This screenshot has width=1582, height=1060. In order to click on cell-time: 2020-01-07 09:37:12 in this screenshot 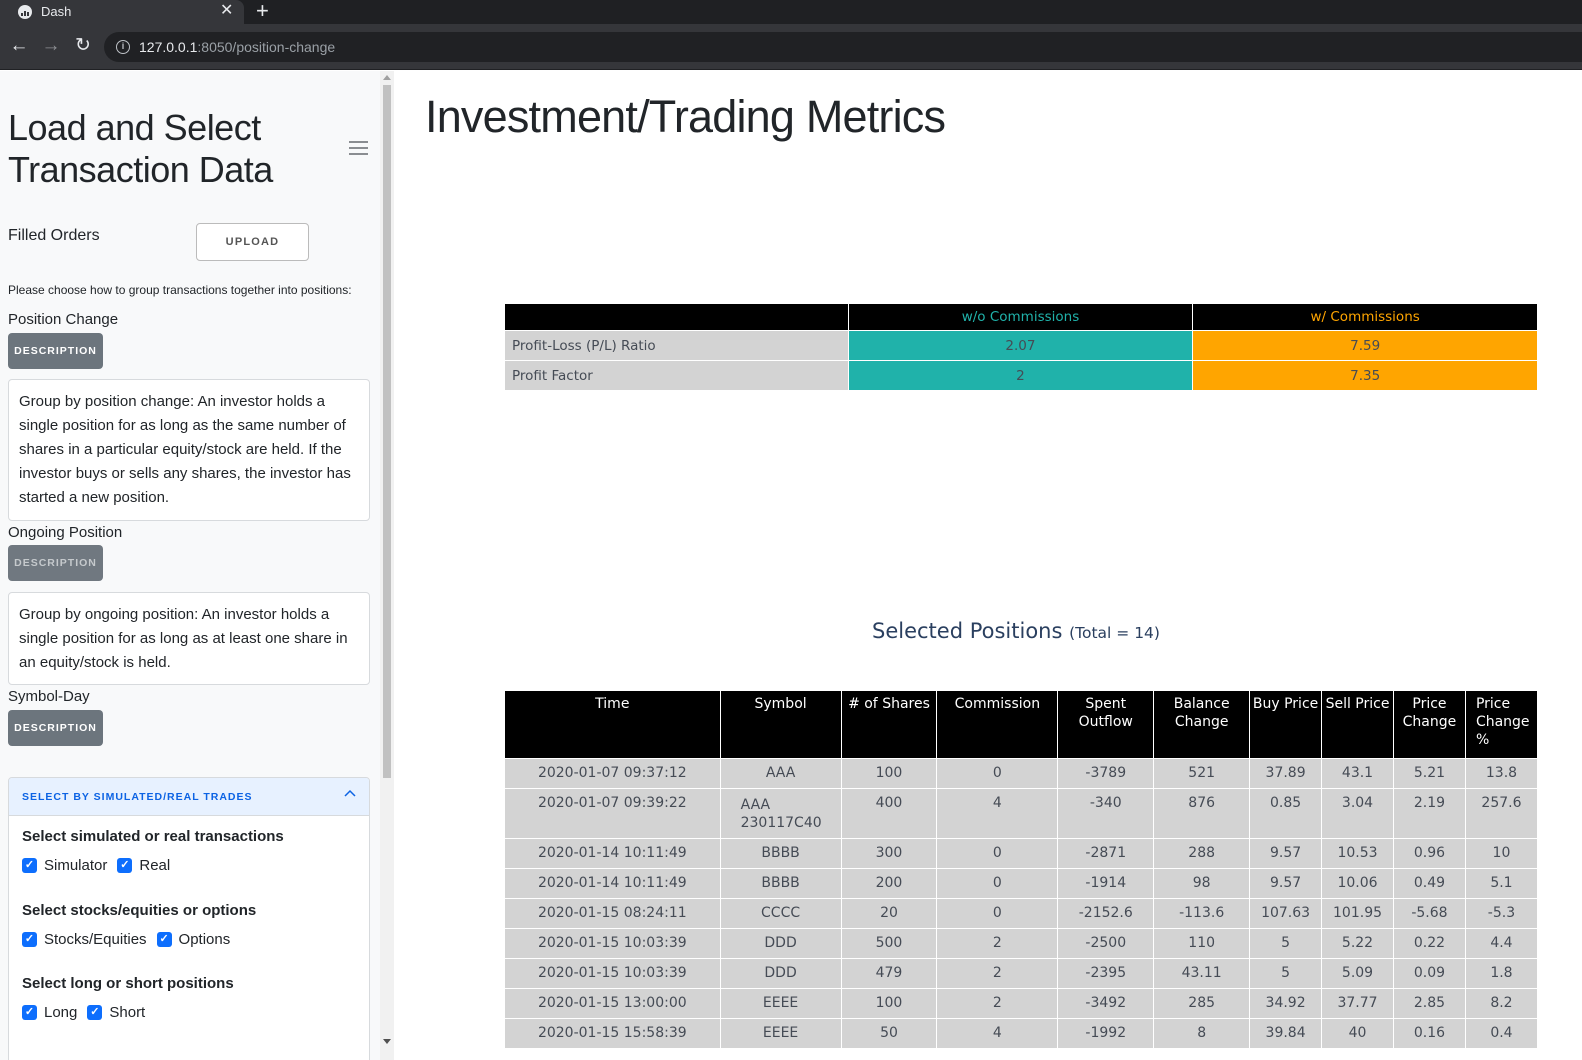, I will do `click(612, 773)`.